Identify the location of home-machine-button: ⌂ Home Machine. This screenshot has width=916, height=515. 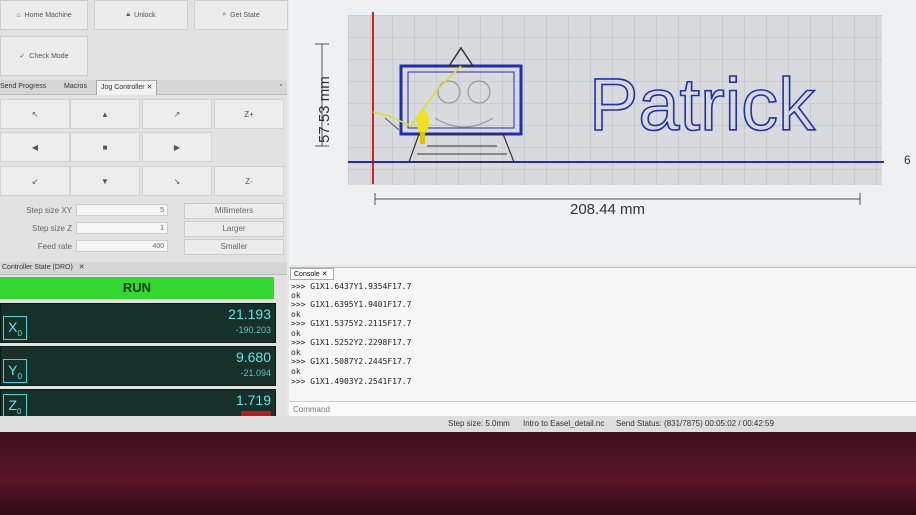
(44, 15).